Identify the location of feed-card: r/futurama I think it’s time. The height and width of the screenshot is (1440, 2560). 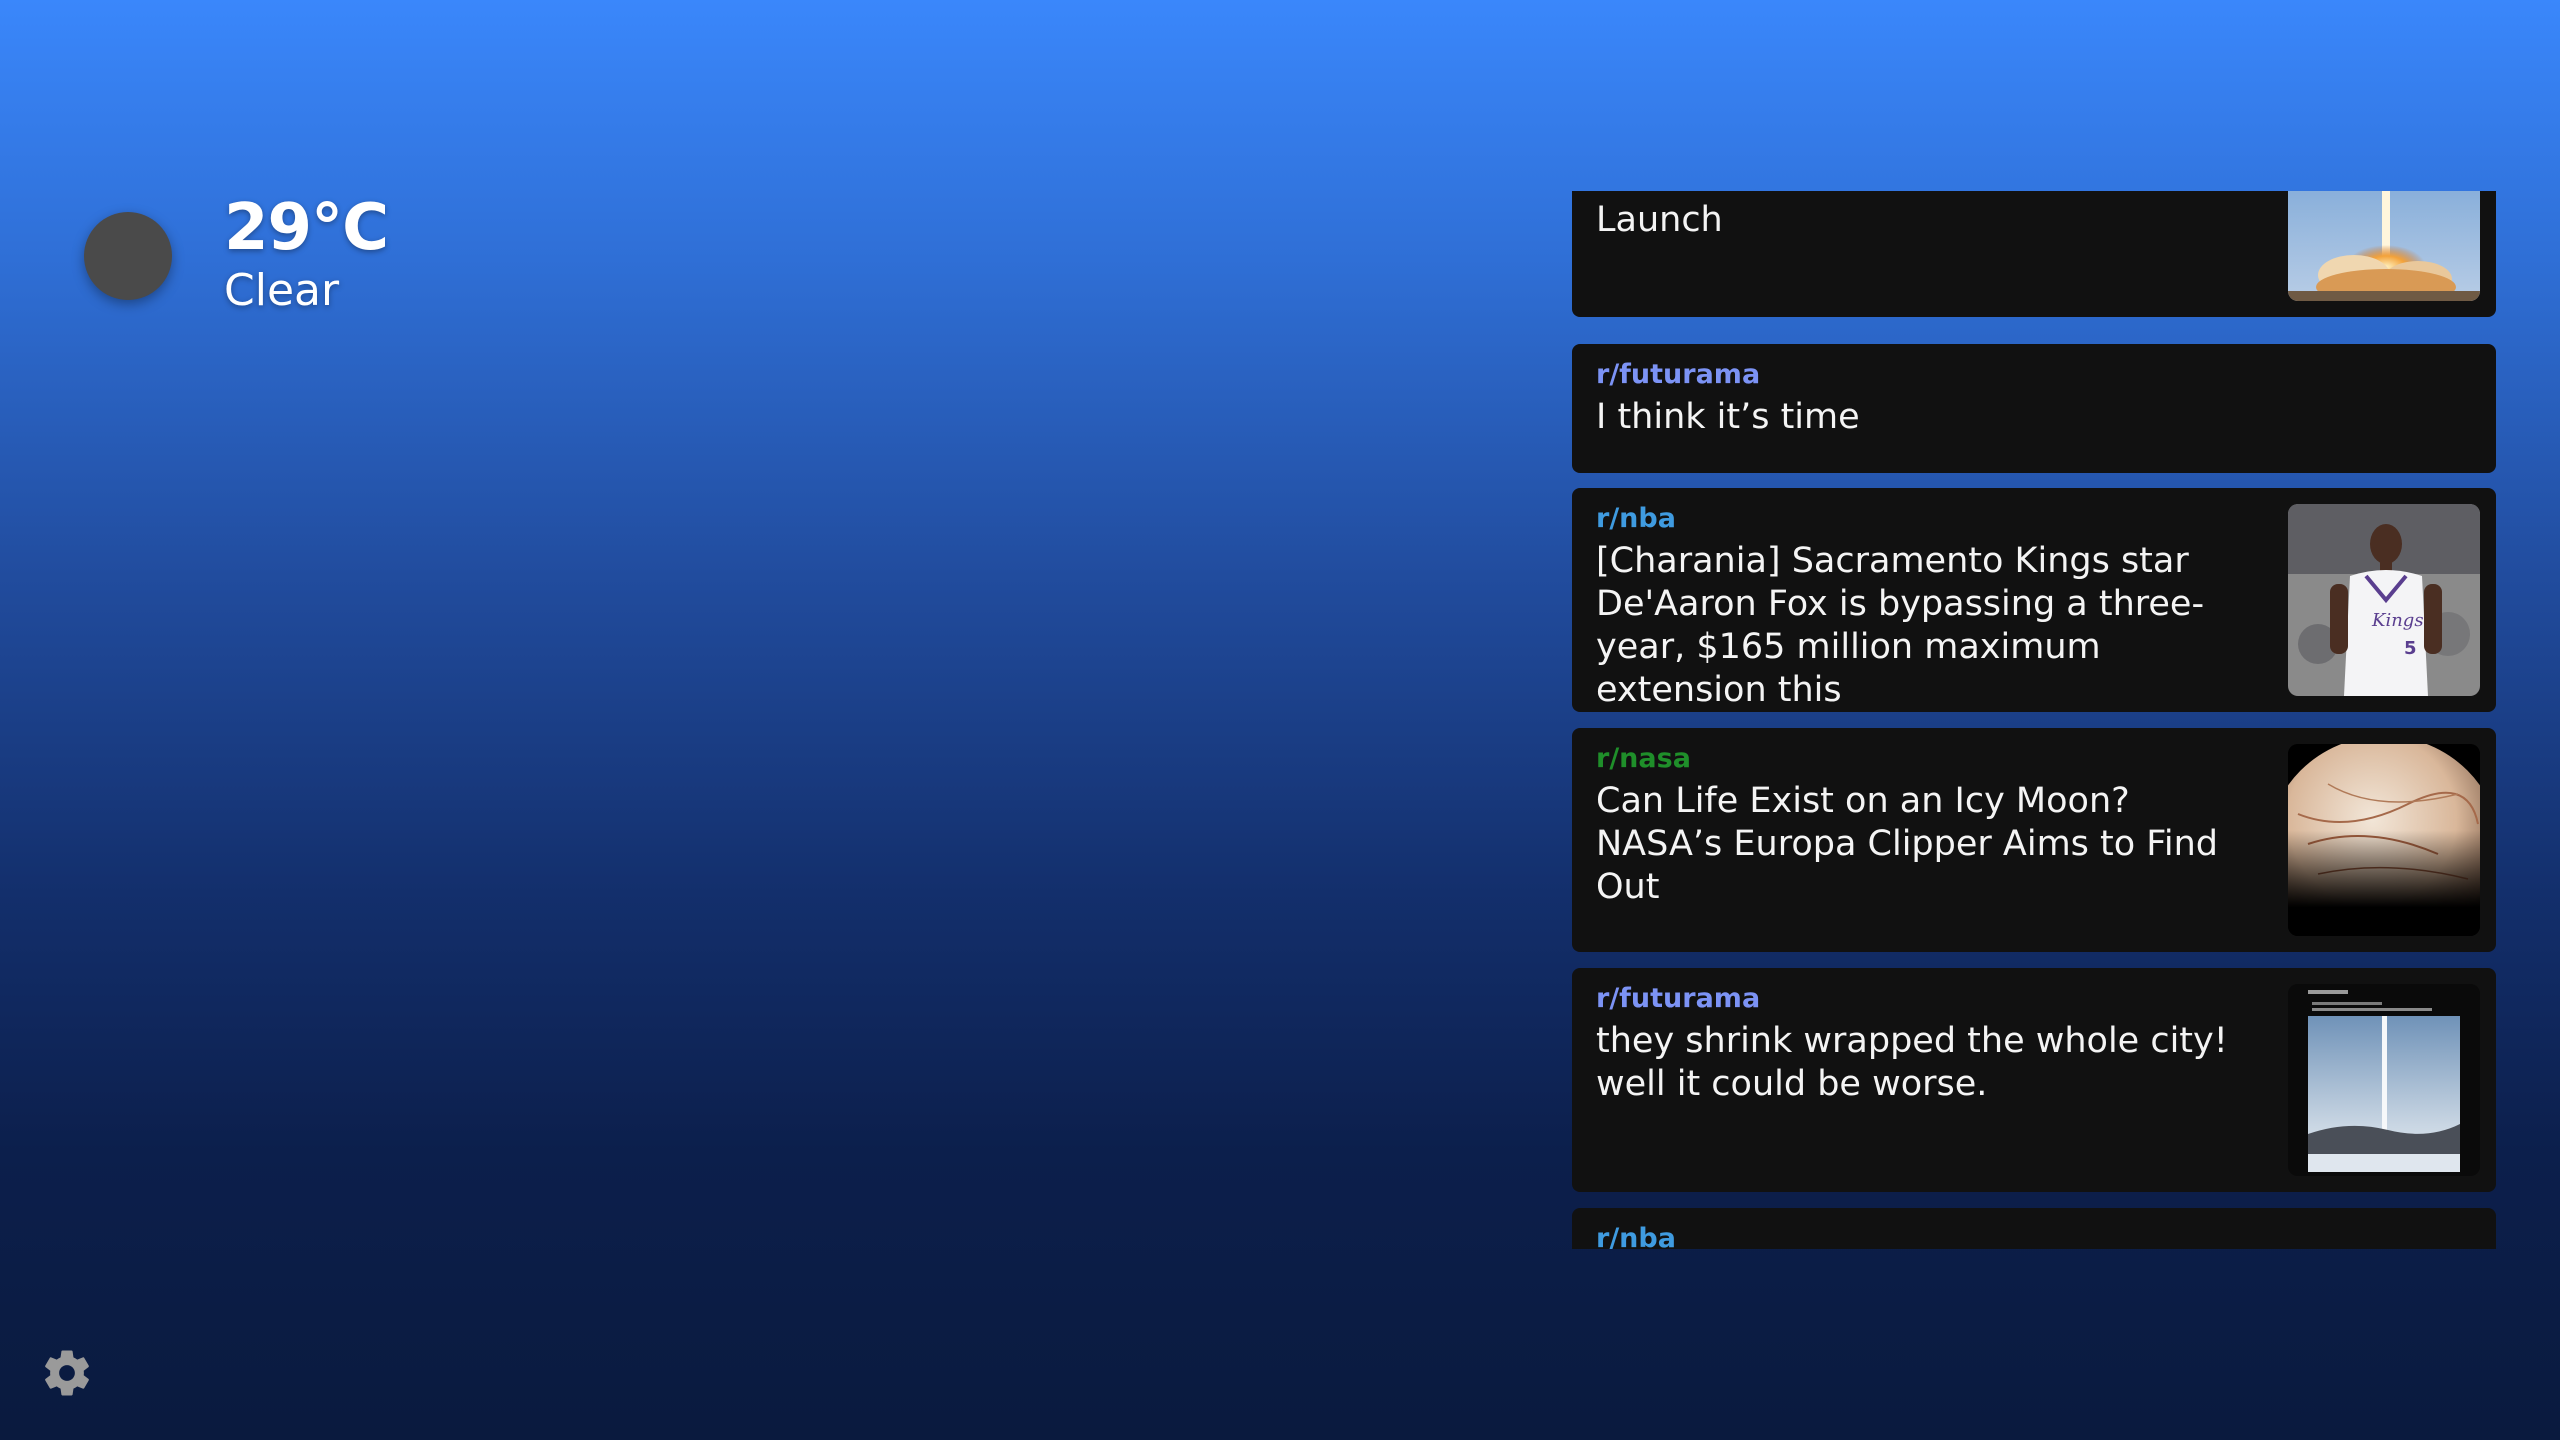
(2034, 408).